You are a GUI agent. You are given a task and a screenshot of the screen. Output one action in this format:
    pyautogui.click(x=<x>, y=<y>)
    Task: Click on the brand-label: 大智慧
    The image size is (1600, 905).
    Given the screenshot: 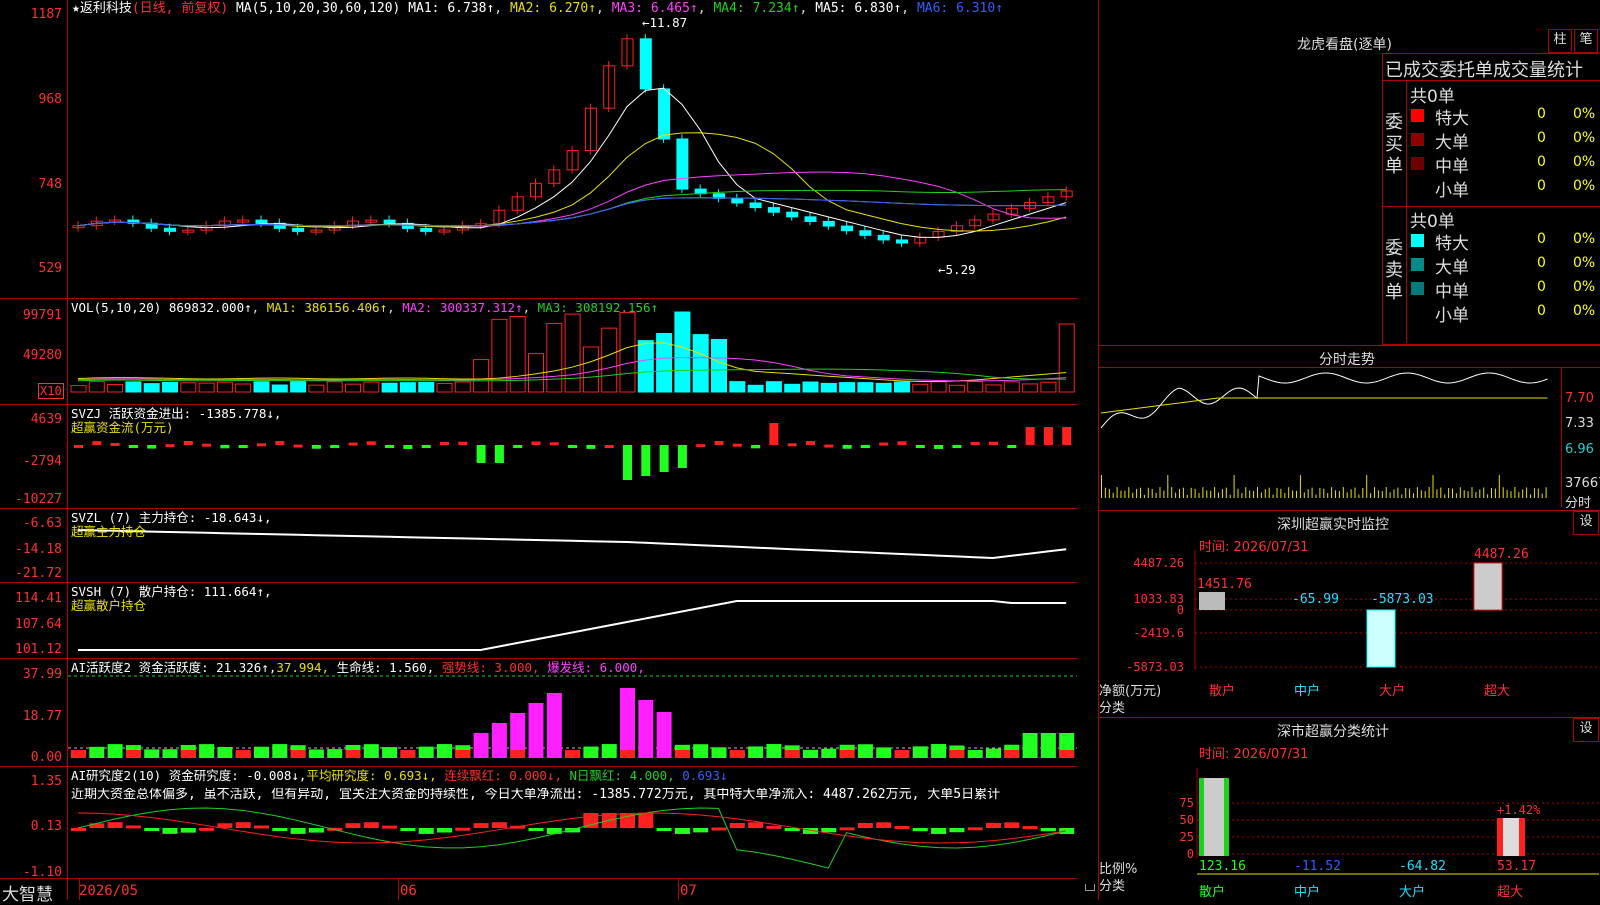 What is the action you would take?
    pyautogui.click(x=27, y=892)
    